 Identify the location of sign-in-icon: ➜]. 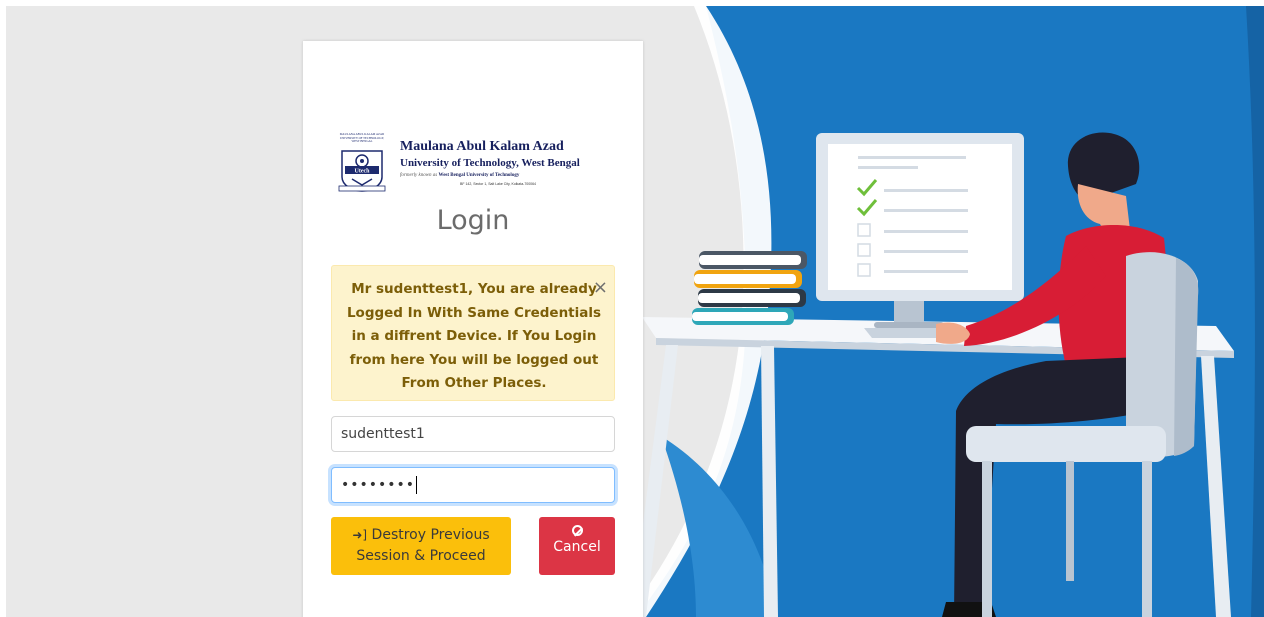
(360, 535).